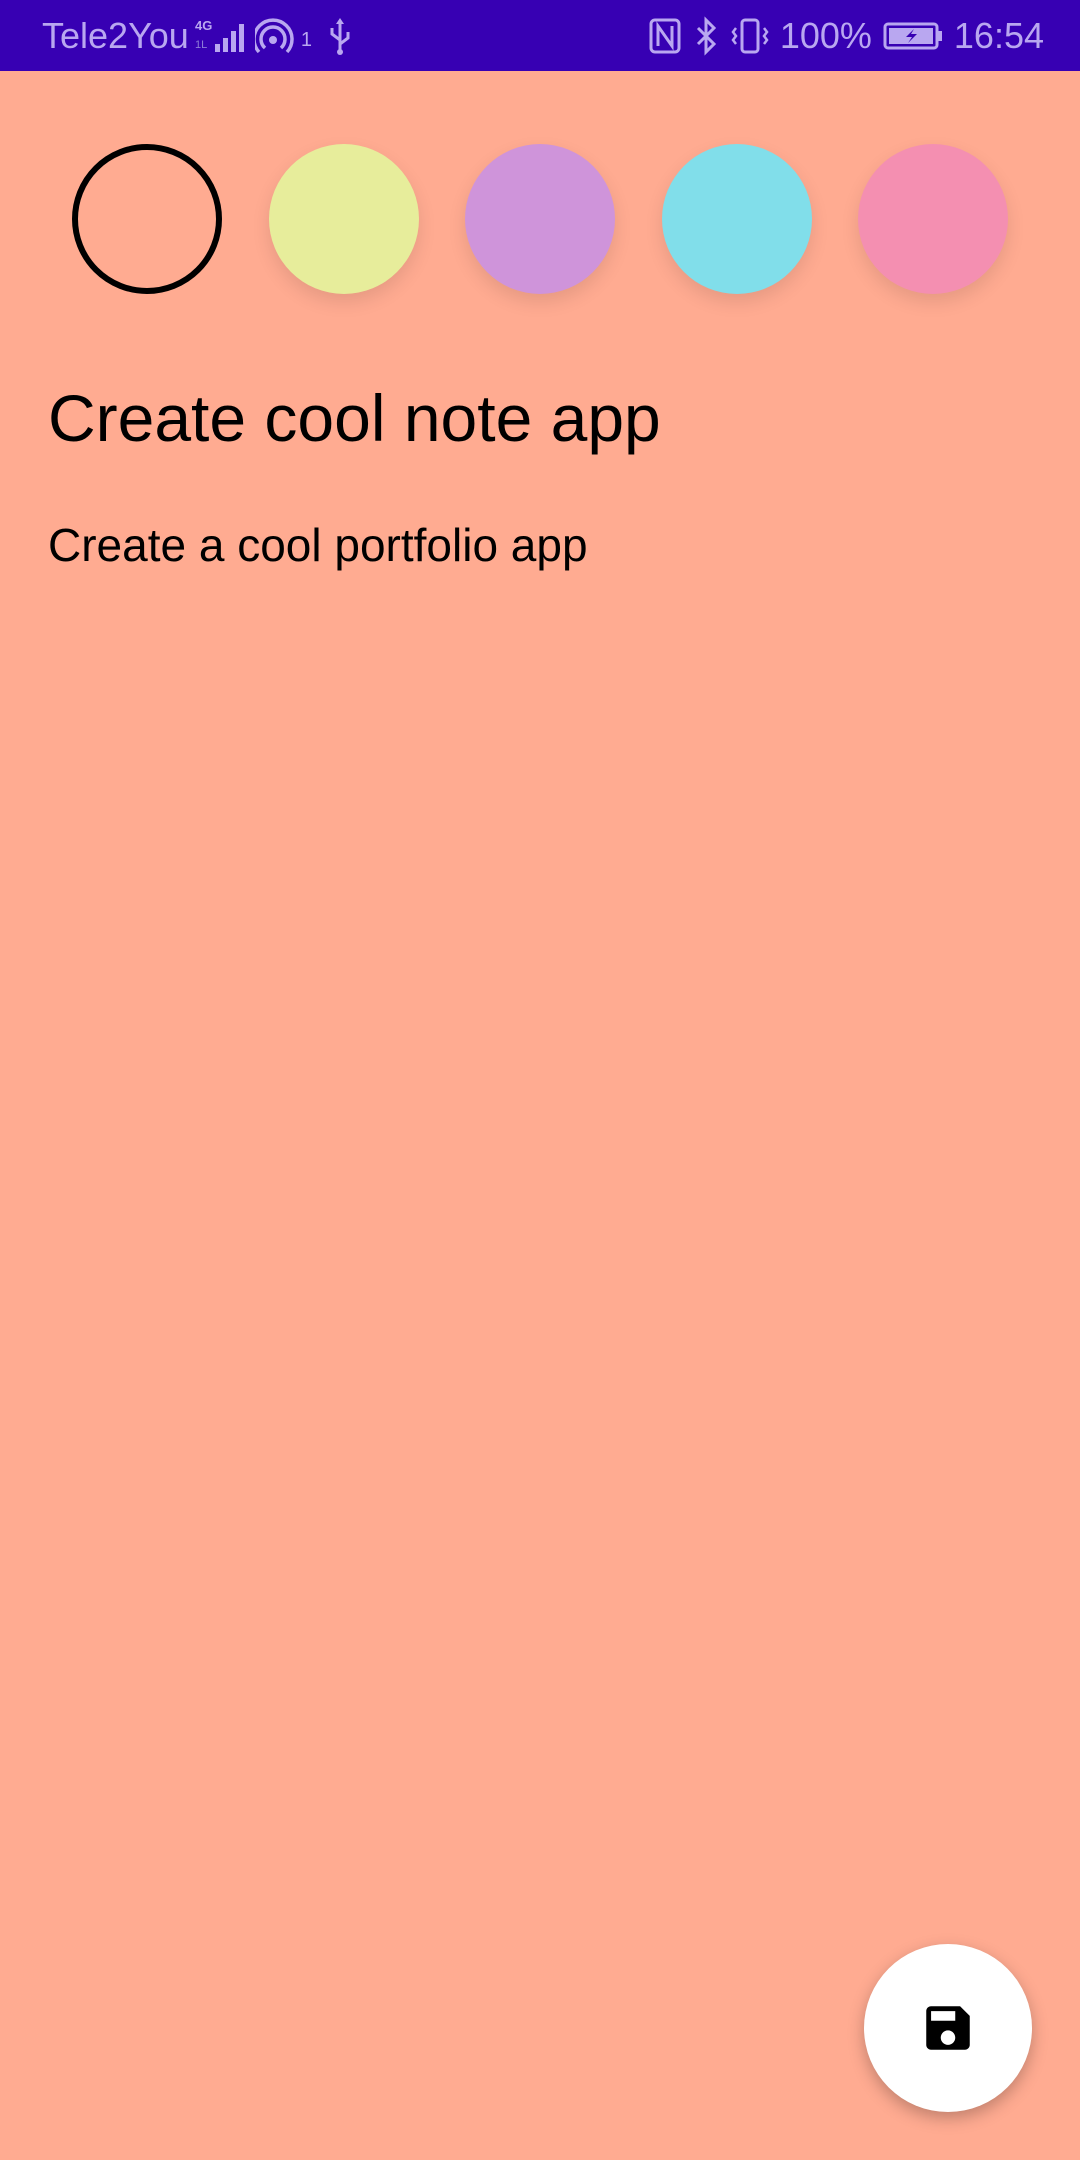 The image size is (1080, 2160). Describe the element at coordinates (540, 35) in the screenshot. I see `status-bar: Tele2You 4G 1L 1 100% 16:54` at that location.